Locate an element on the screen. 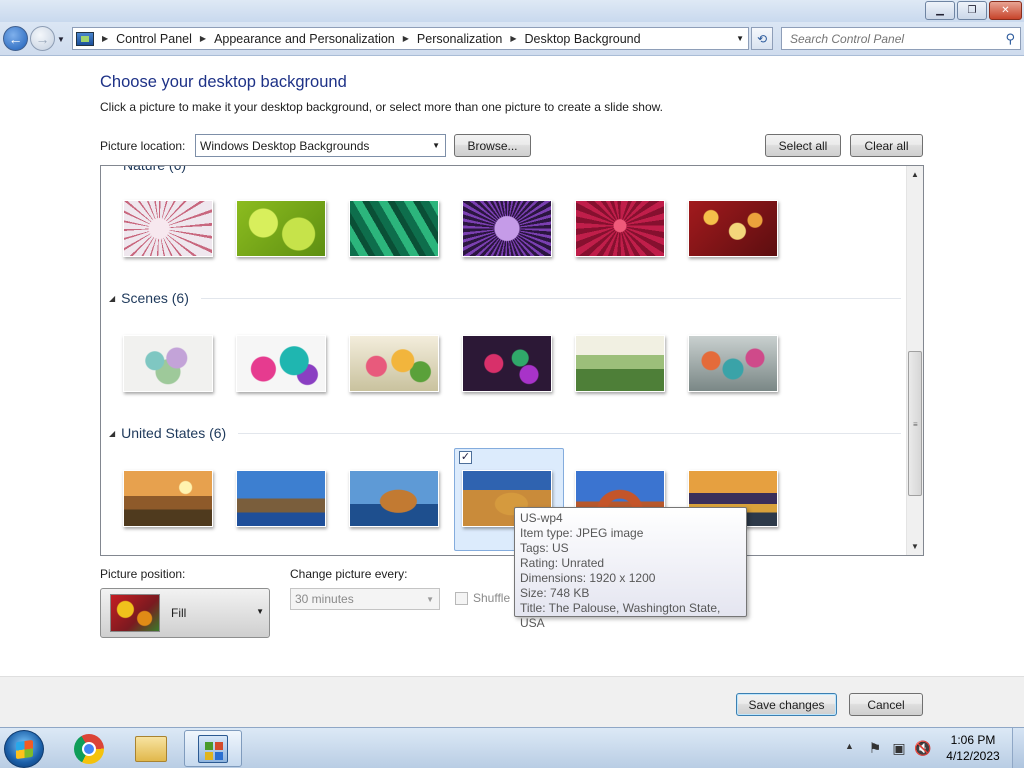  scroll-down-icon: ▼ is located at coordinates (915, 546).